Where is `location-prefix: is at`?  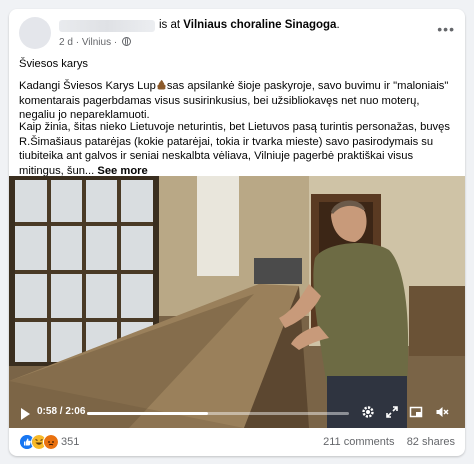 location-prefix: is at is located at coordinates (170, 25).